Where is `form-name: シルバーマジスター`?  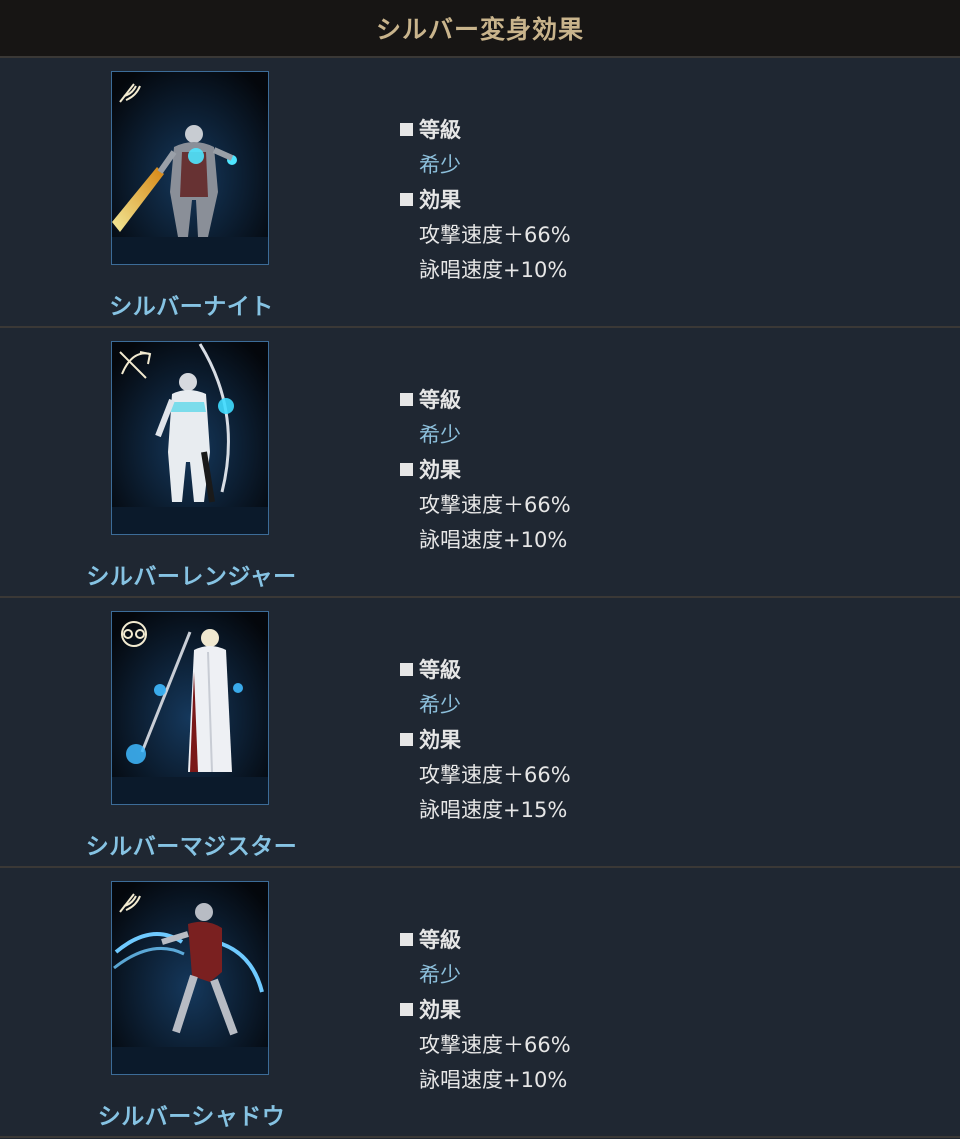
form-name: シルバーマジスター is located at coordinates (191, 847).